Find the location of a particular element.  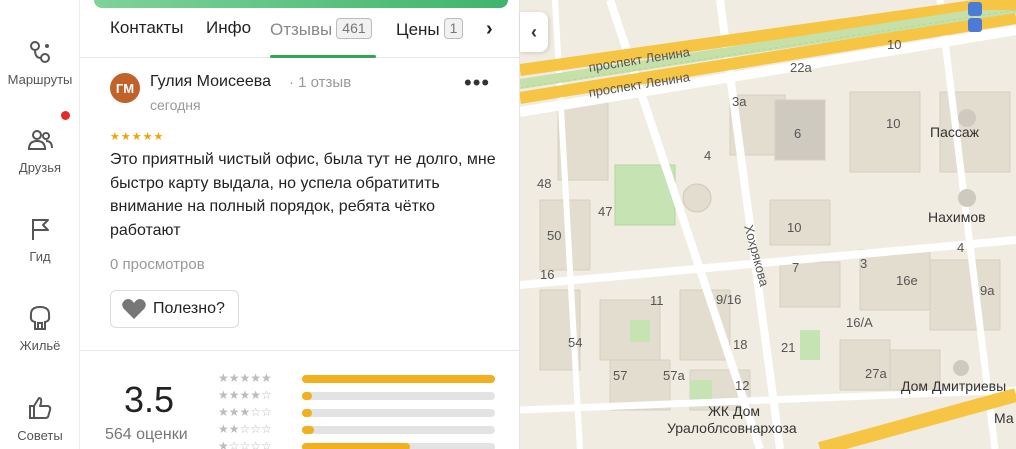

rating-bar-stars: ★☆☆☆☆ is located at coordinates (245, 444).